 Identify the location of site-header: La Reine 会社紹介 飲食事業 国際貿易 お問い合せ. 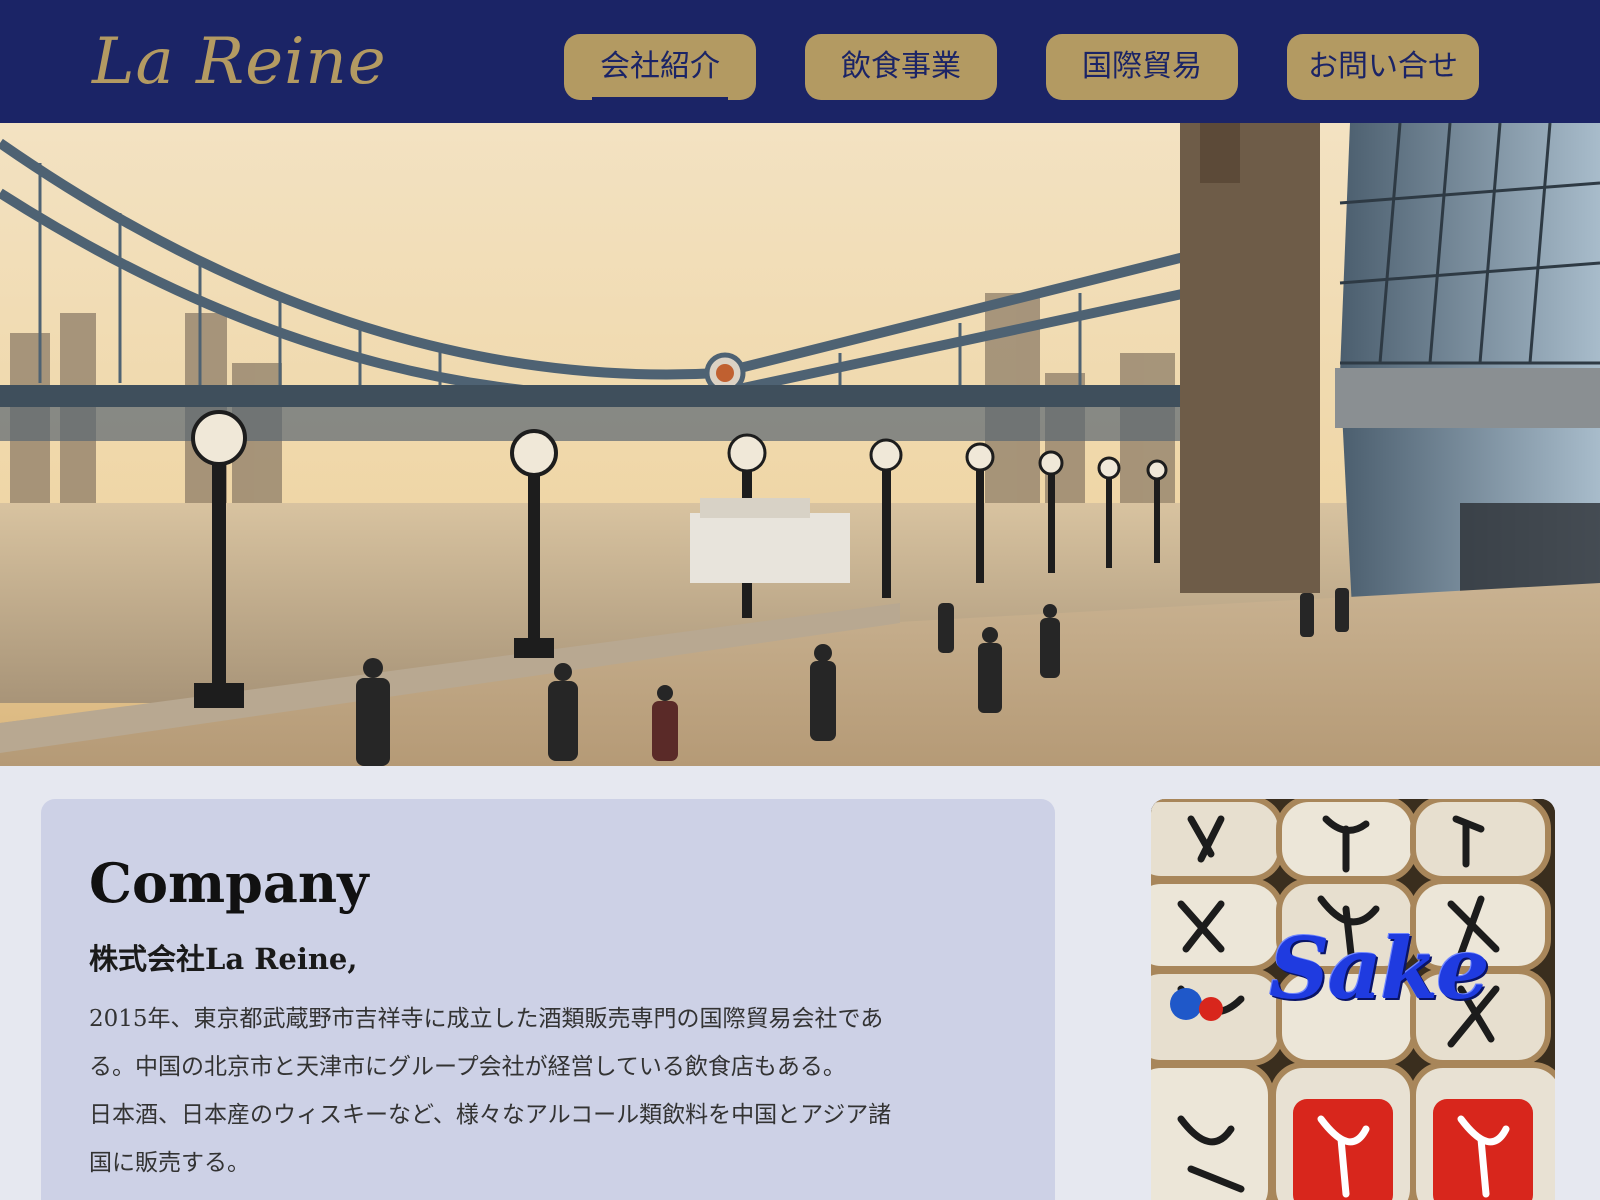
(800, 61).